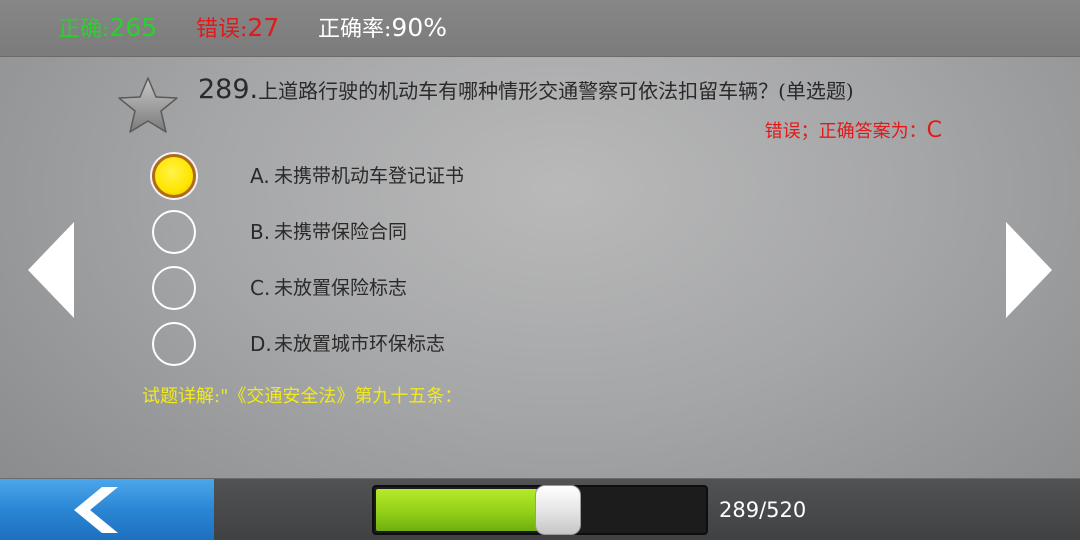  Describe the element at coordinates (260, 176) in the screenshot. I see `option-letter: A.` at that location.